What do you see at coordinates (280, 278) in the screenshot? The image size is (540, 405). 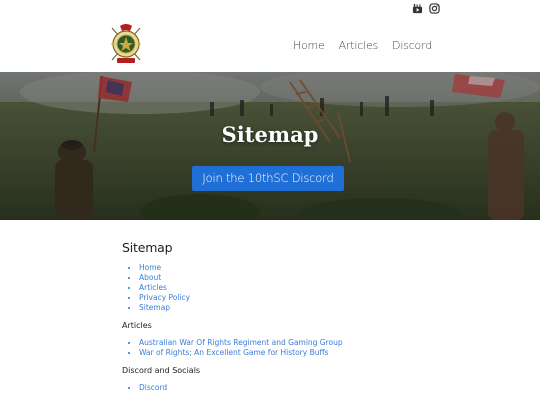 I see `list-item: About` at bounding box center [280, 278].